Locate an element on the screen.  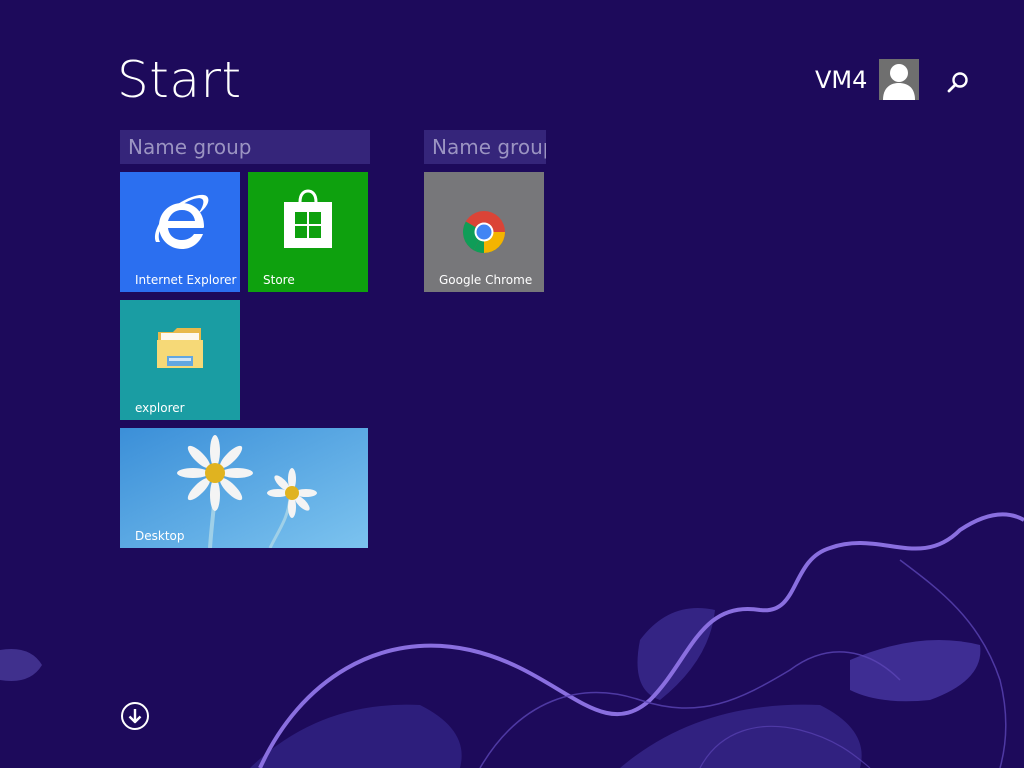
search-button is located at coordinates (958, 83).